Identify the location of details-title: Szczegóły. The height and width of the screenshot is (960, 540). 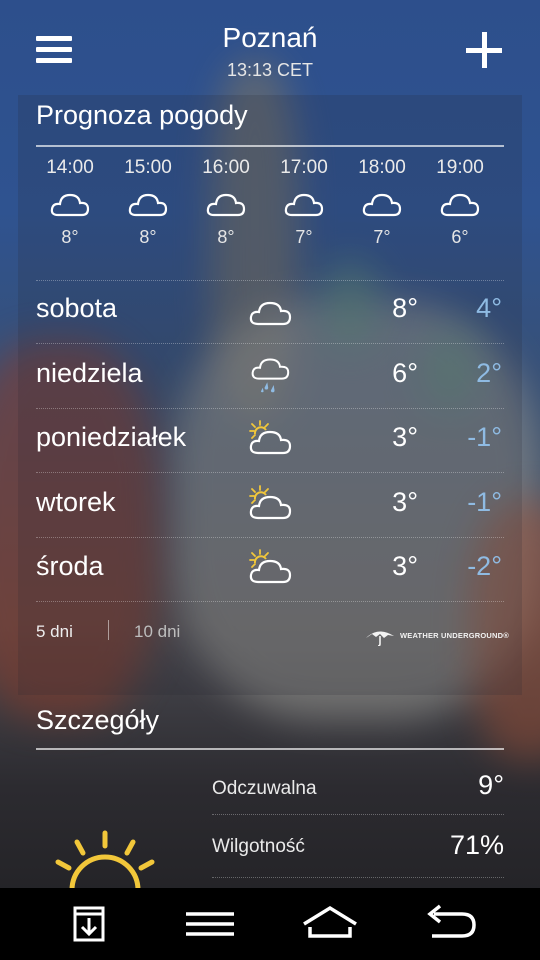
(98, 720).